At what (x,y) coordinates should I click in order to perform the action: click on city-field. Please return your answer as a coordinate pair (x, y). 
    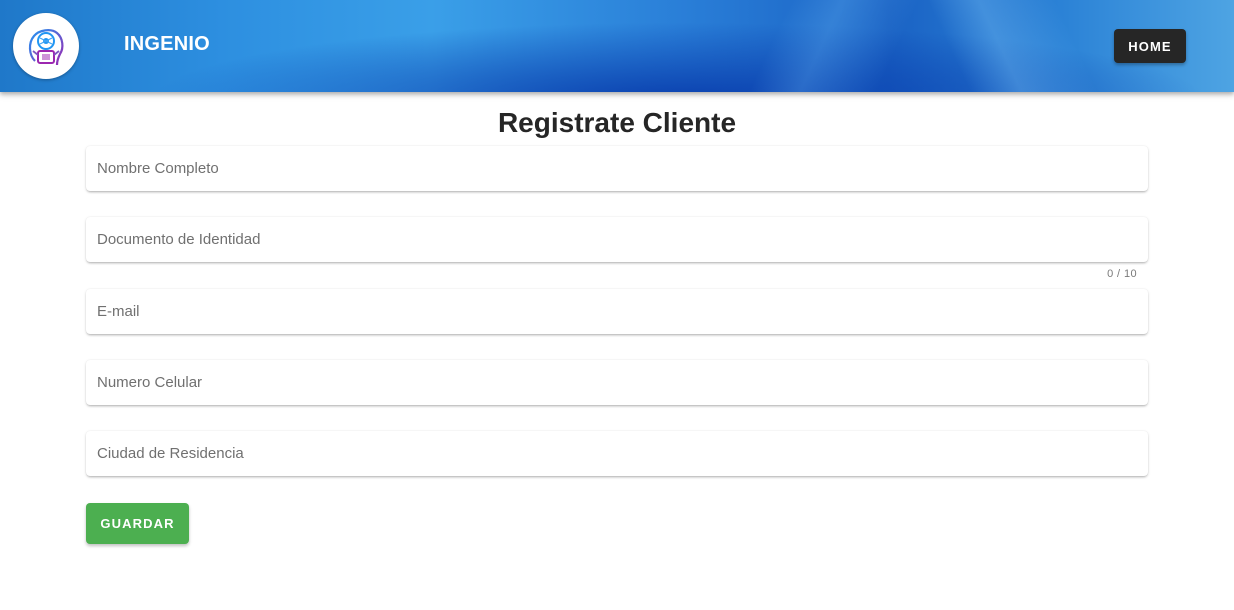
    Looking at the image, I should click on (617, 453).